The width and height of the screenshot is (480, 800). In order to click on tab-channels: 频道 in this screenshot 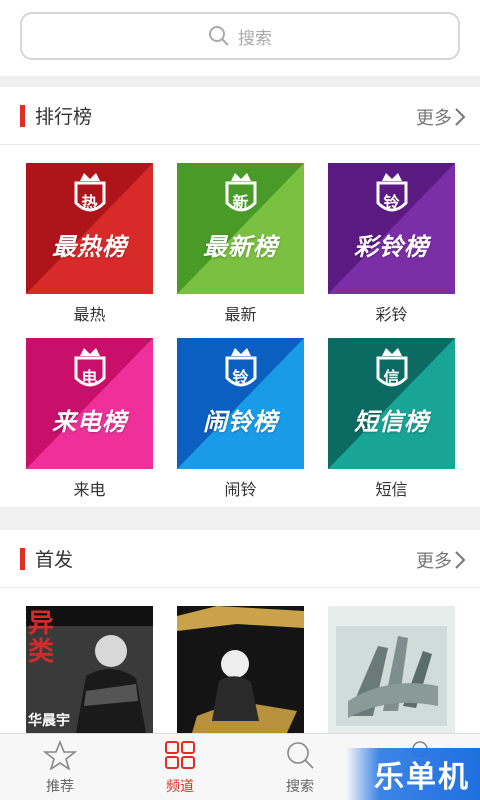, I will do `click(180, 768)`.